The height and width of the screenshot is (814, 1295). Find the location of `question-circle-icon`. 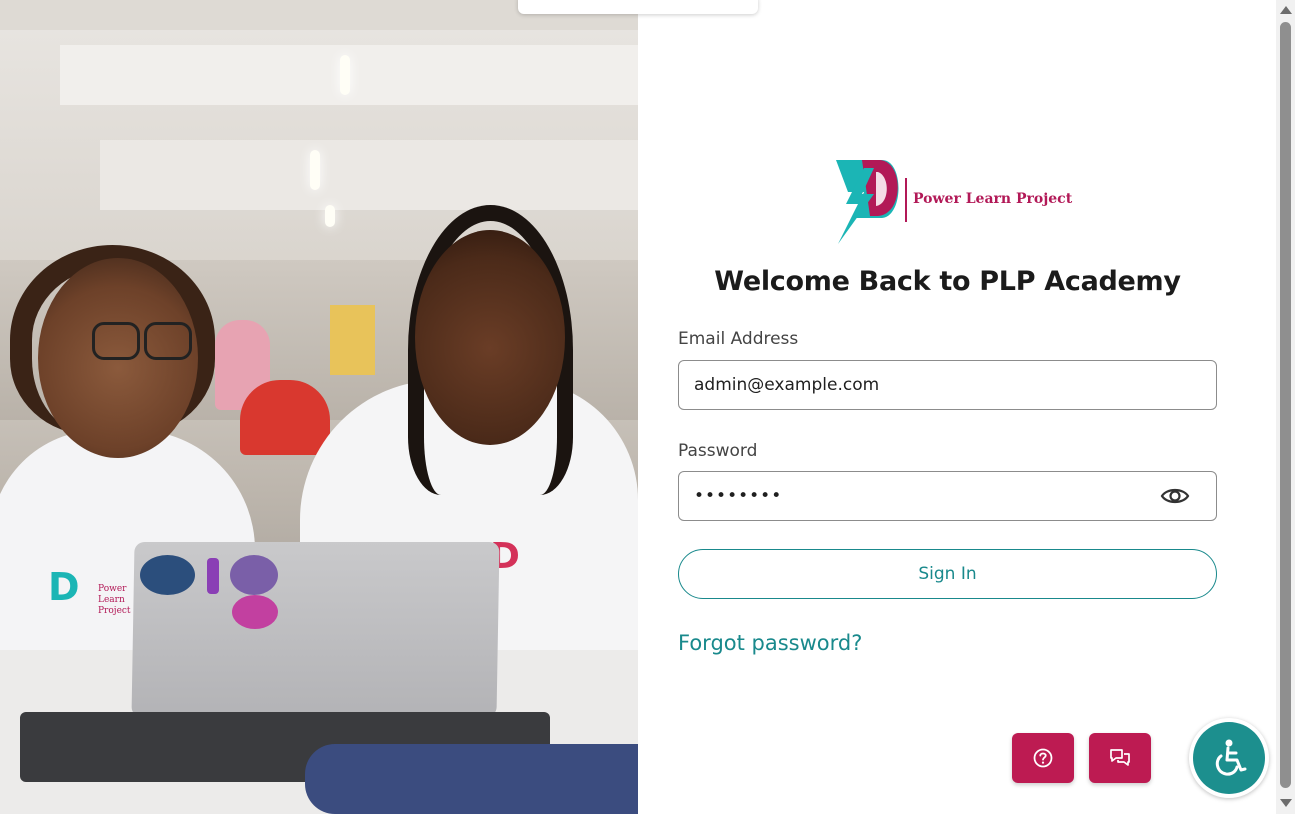

question-circle-icon is located at coordinates (1043, 758).